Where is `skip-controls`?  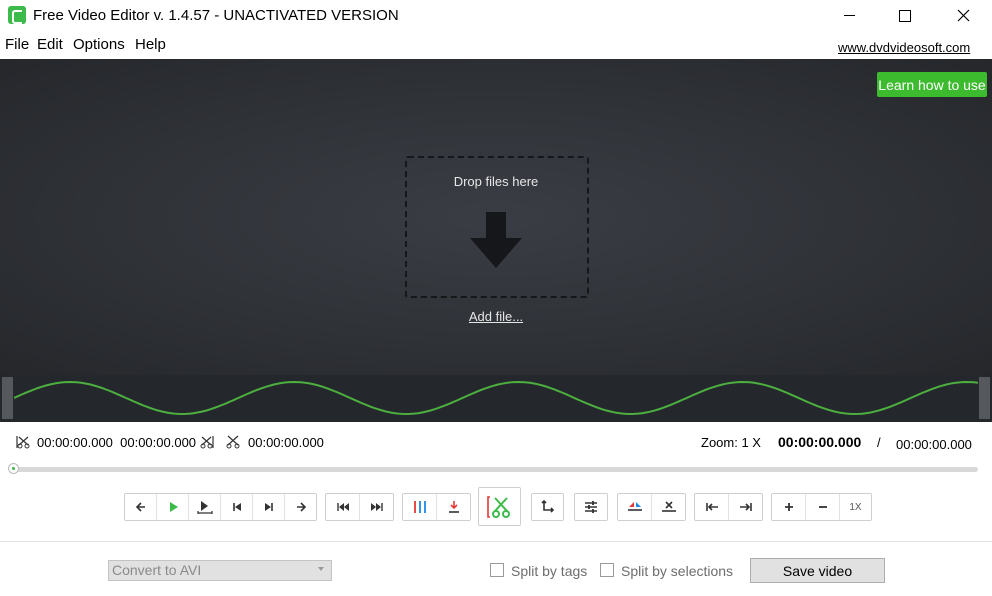
skip-controls is located at coordinates (359, 507).